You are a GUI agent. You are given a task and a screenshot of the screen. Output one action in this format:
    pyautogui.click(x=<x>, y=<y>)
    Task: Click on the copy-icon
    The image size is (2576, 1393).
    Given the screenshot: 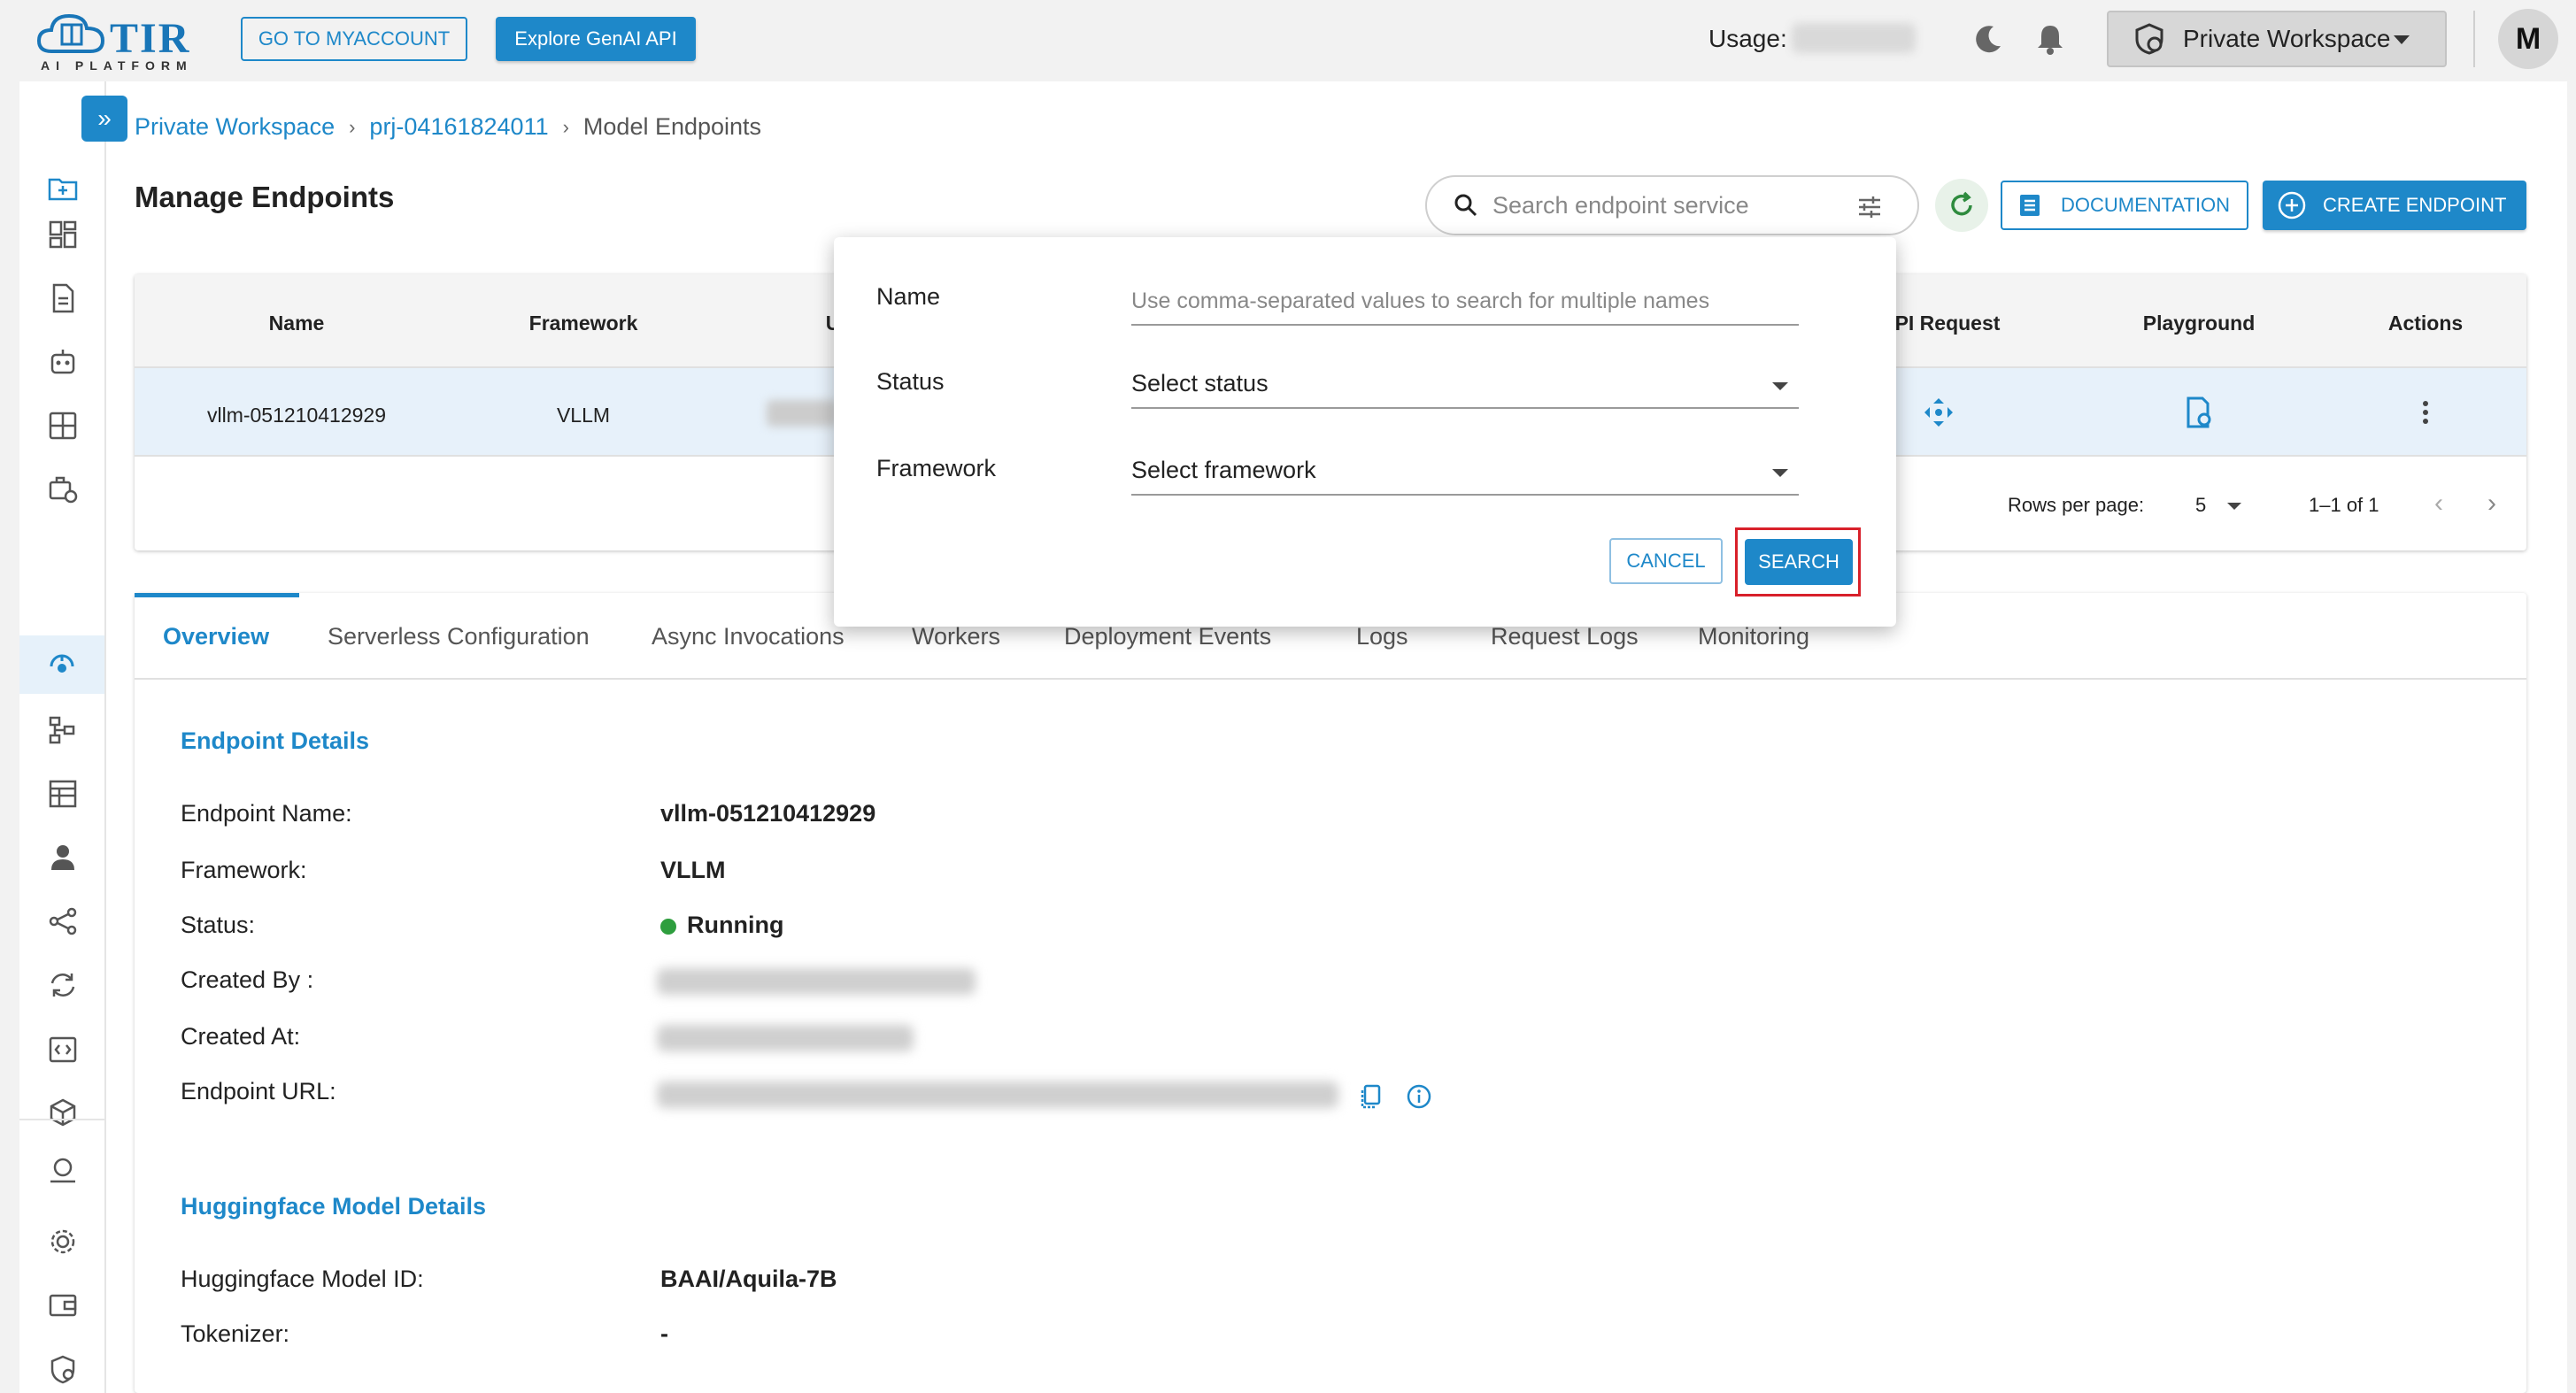 What is the action you would take?
    pyautogui.click(x=1371, y=1097)
    